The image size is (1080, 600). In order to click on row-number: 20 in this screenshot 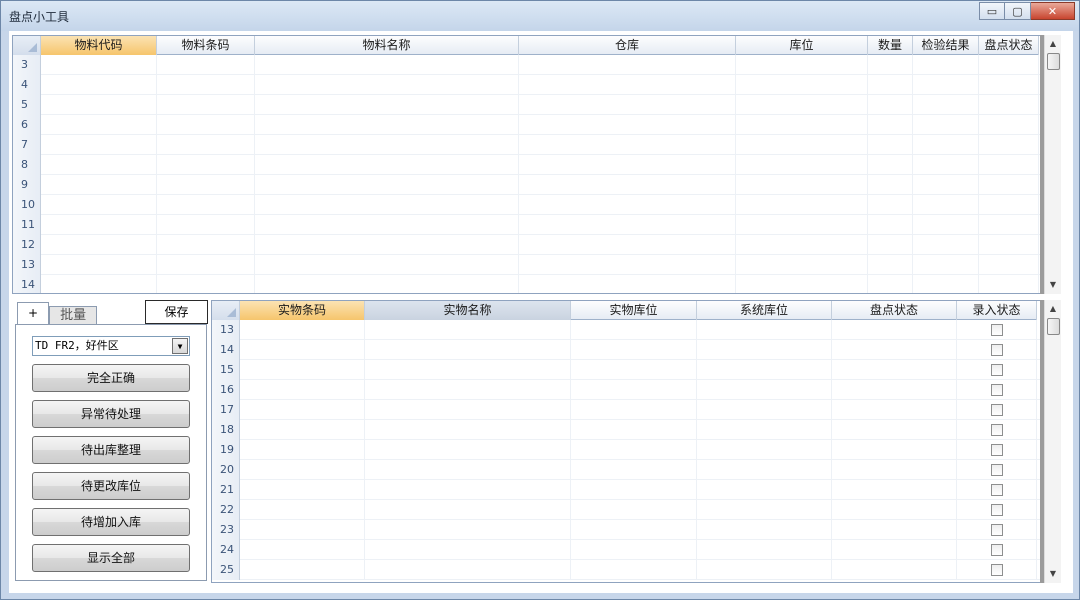, I will do `click(226, 470)`.